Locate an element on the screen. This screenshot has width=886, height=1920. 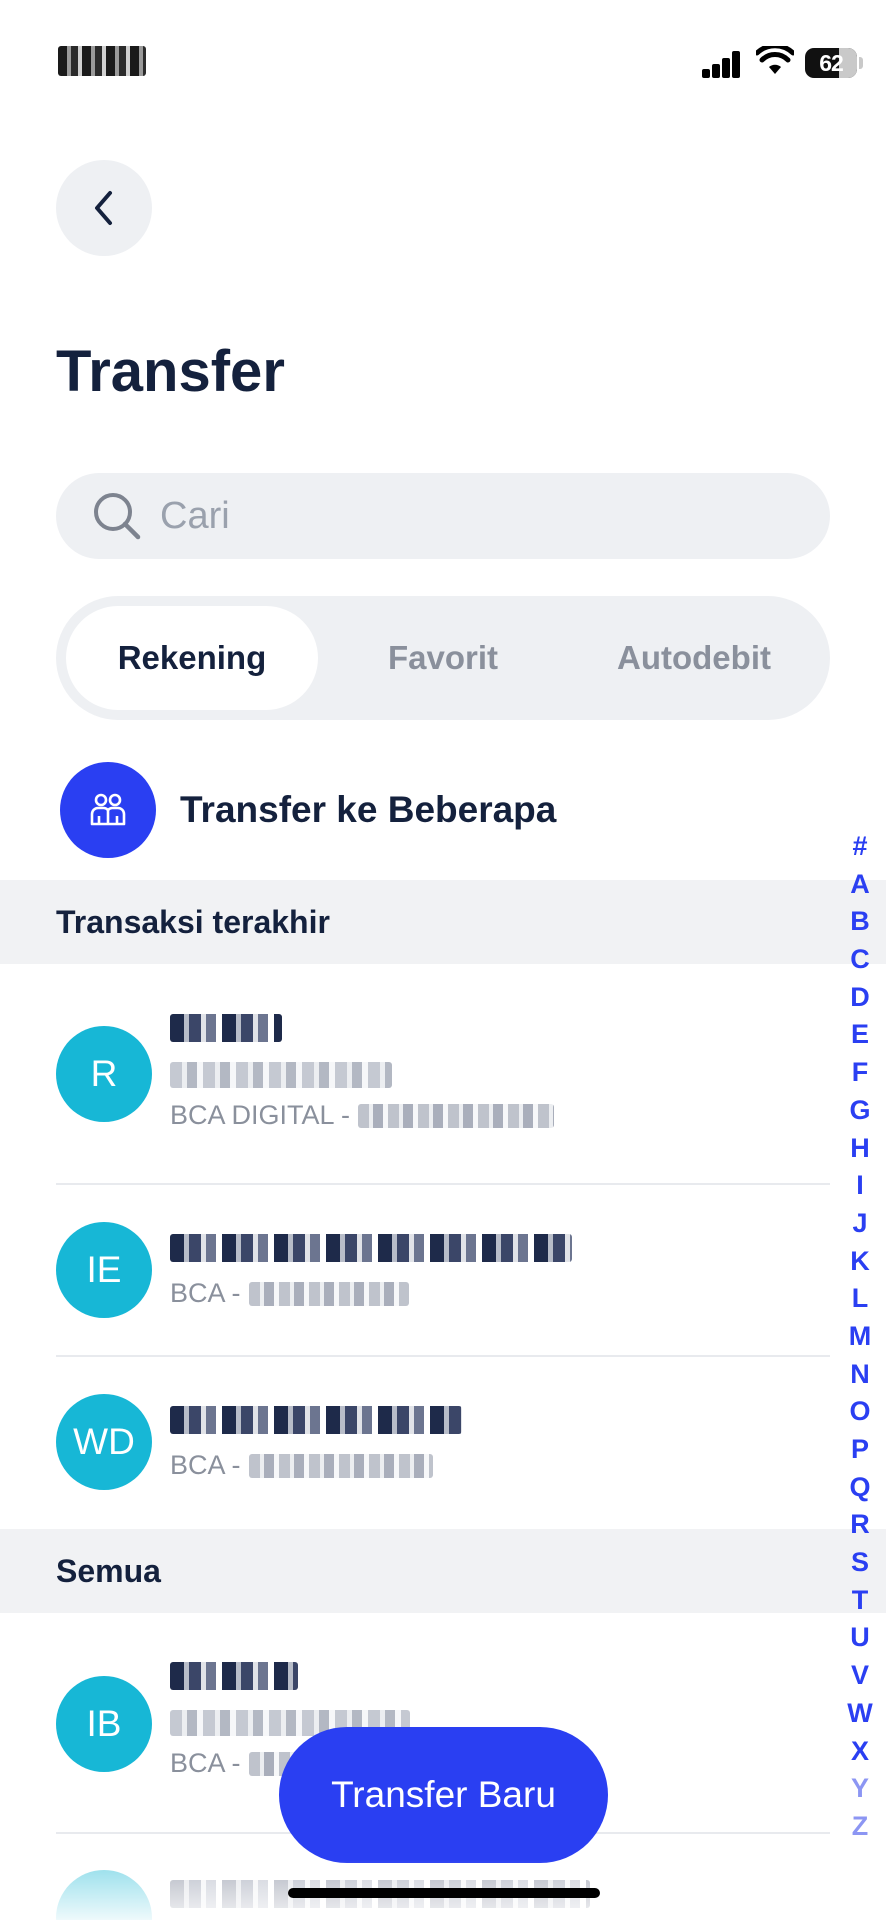
cellular-signal-icon is located at coordinates (722, 64).